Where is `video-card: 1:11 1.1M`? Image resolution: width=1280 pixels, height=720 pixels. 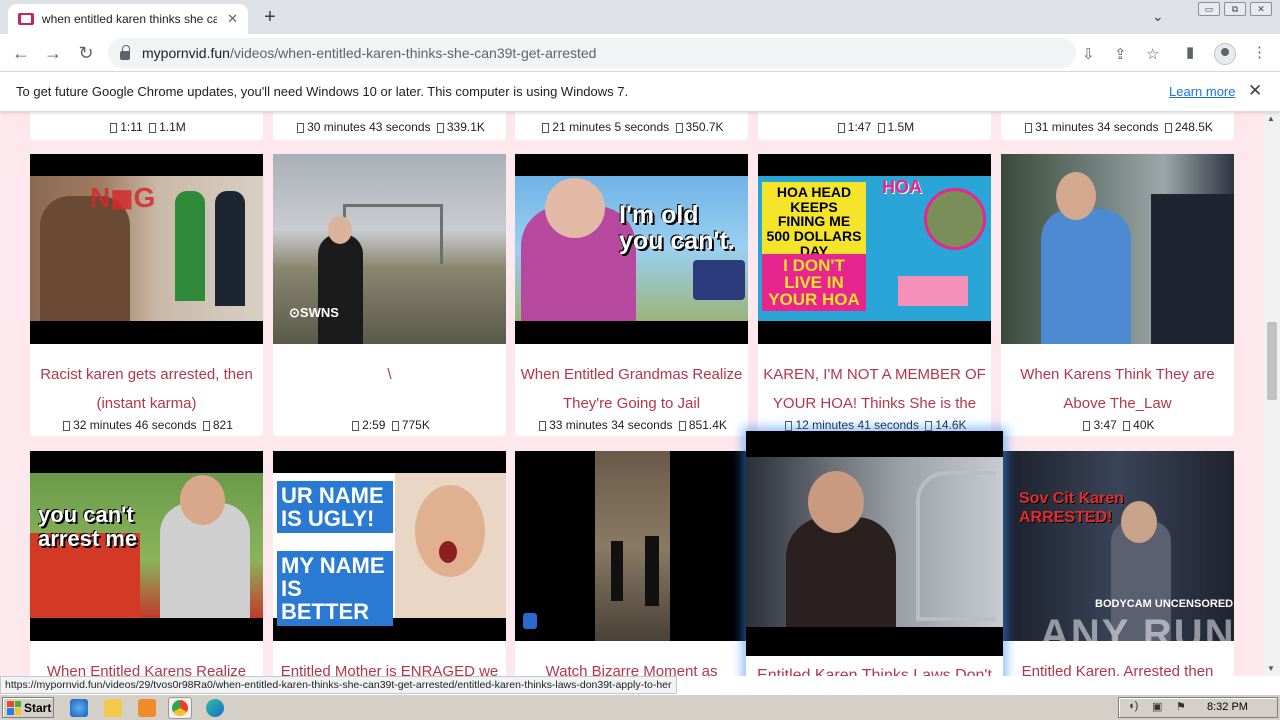 video-card: 1:11 1.1M is located at coordinates (146, 126).